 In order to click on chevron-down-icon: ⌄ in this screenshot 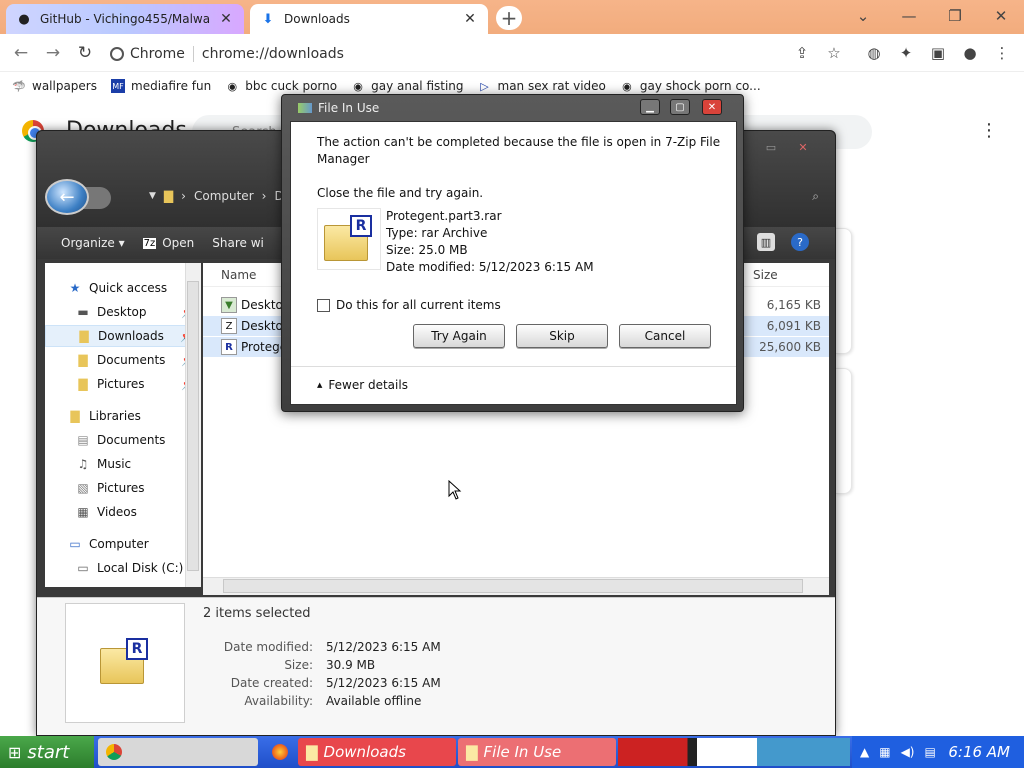, I will do `click(863, 16)`.